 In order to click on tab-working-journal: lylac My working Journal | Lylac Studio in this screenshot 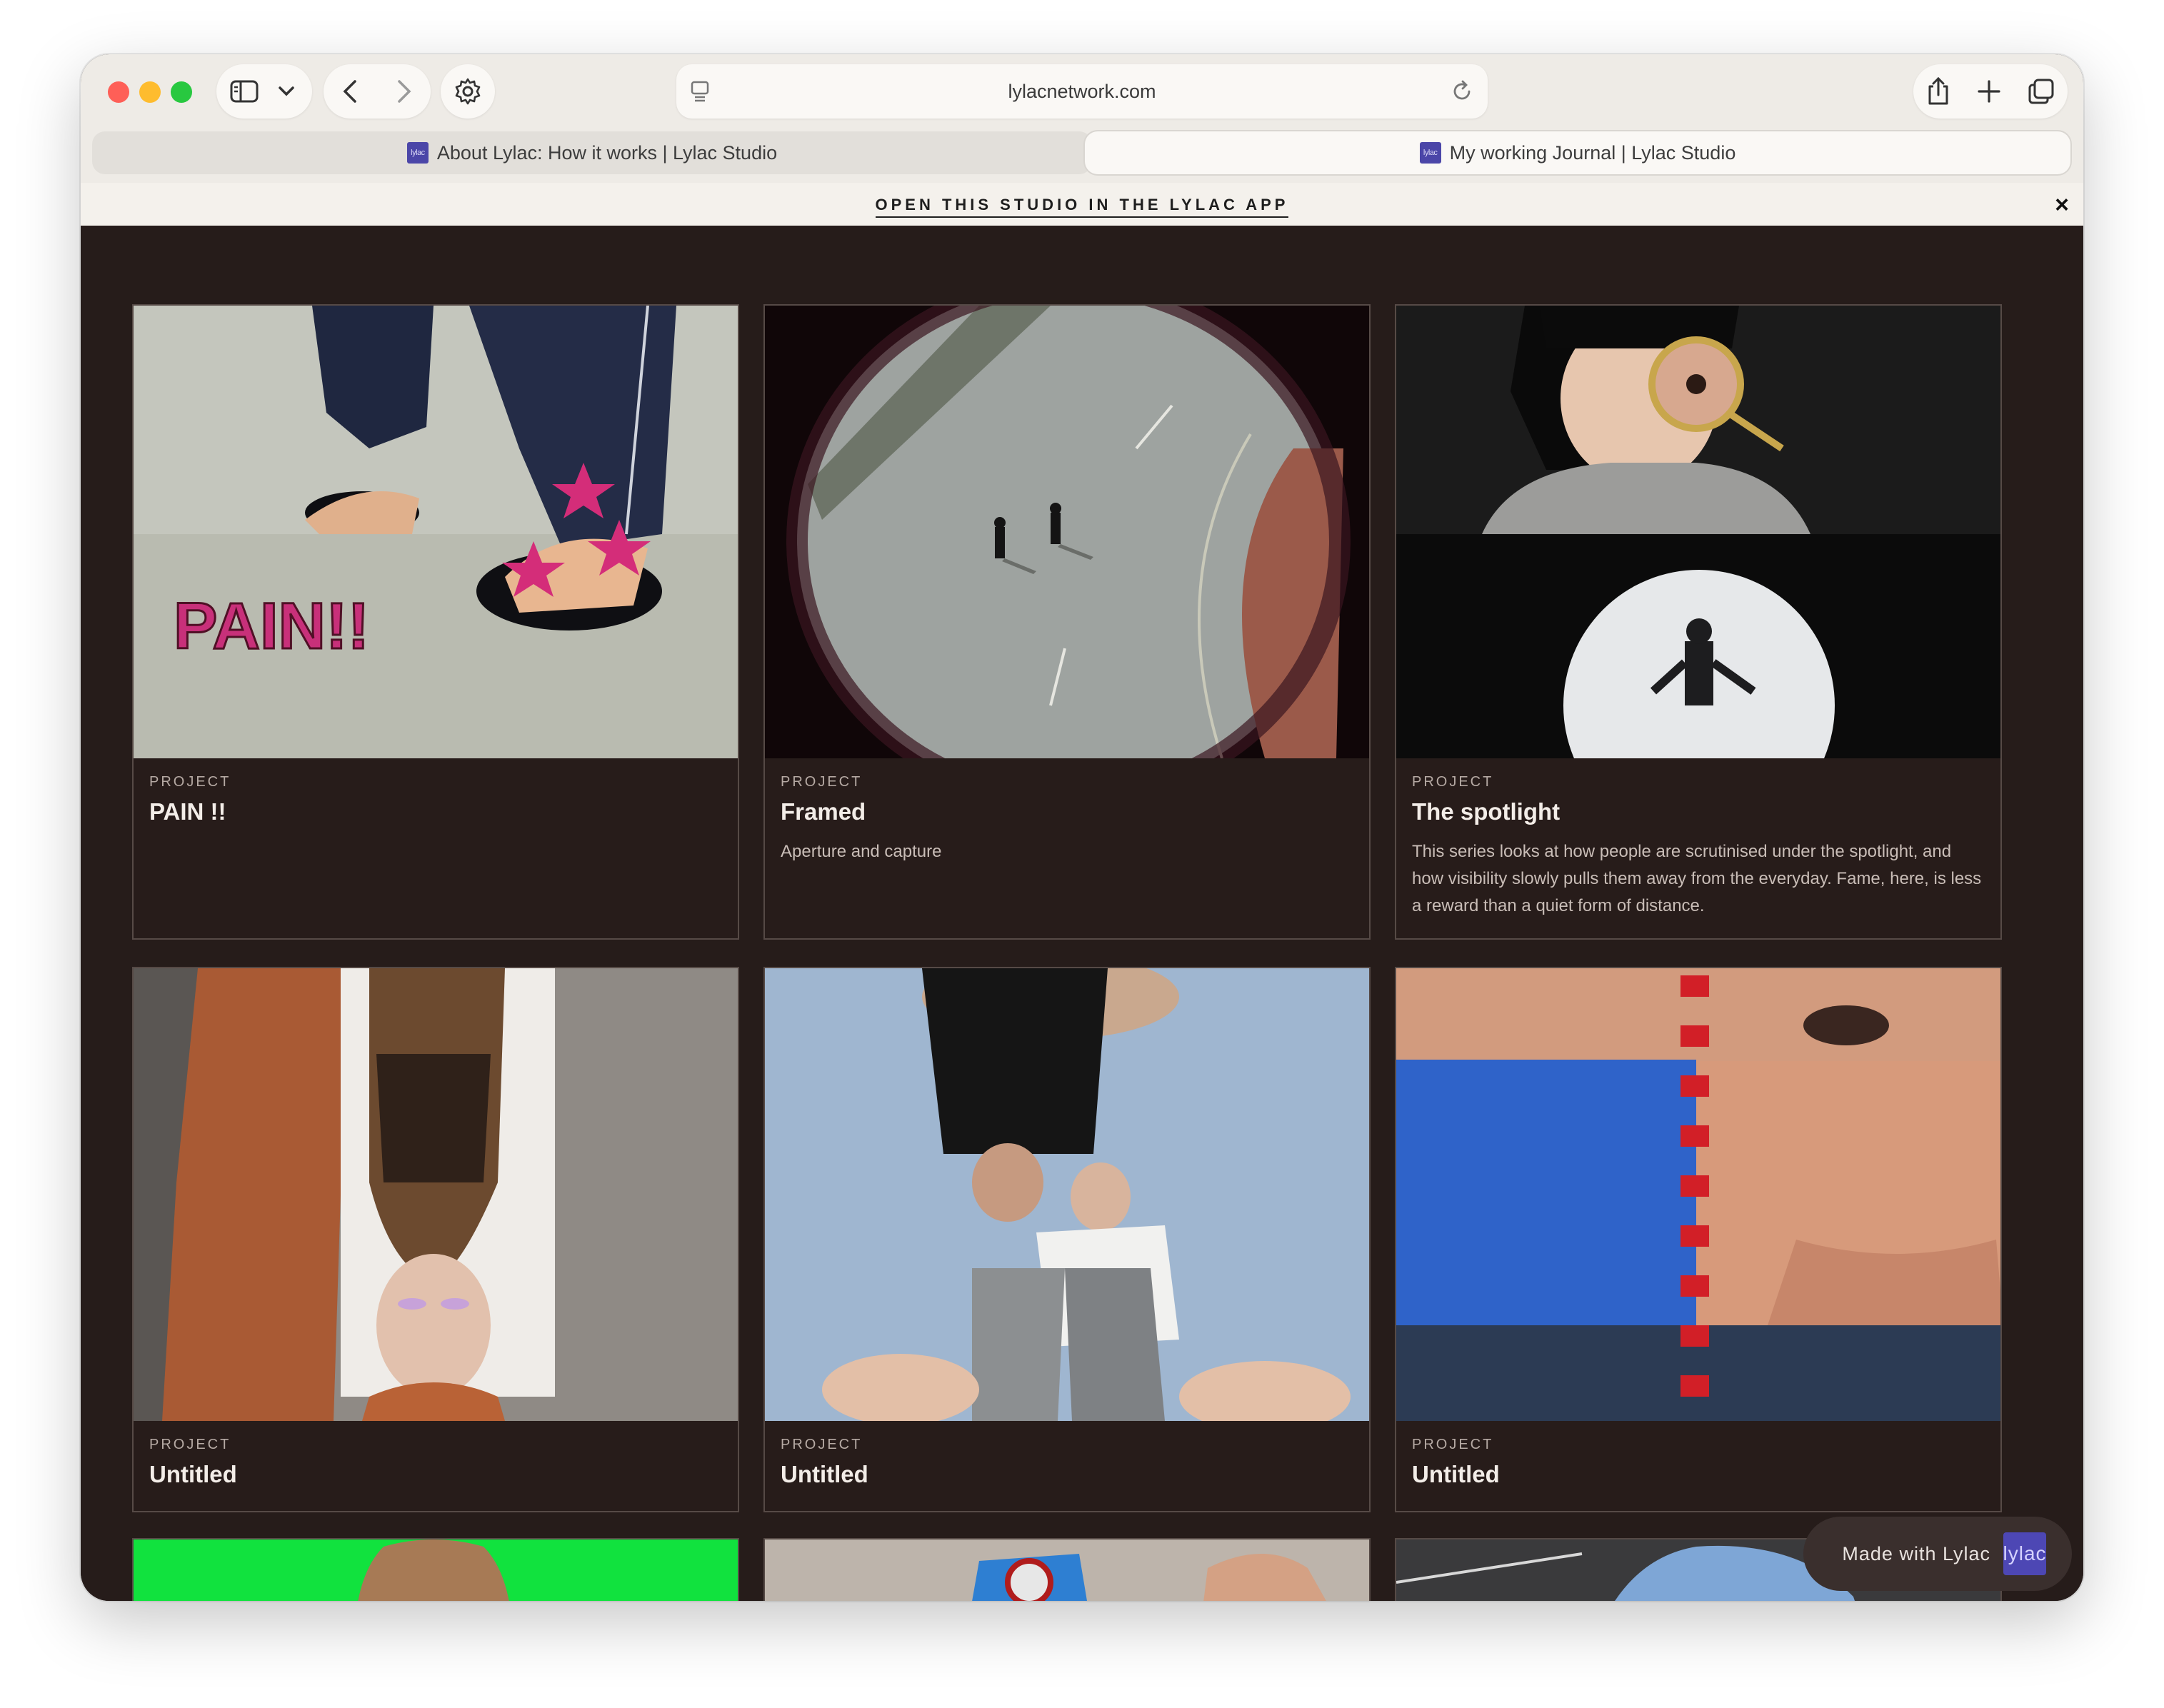, I will do `click(1577, 152)`.